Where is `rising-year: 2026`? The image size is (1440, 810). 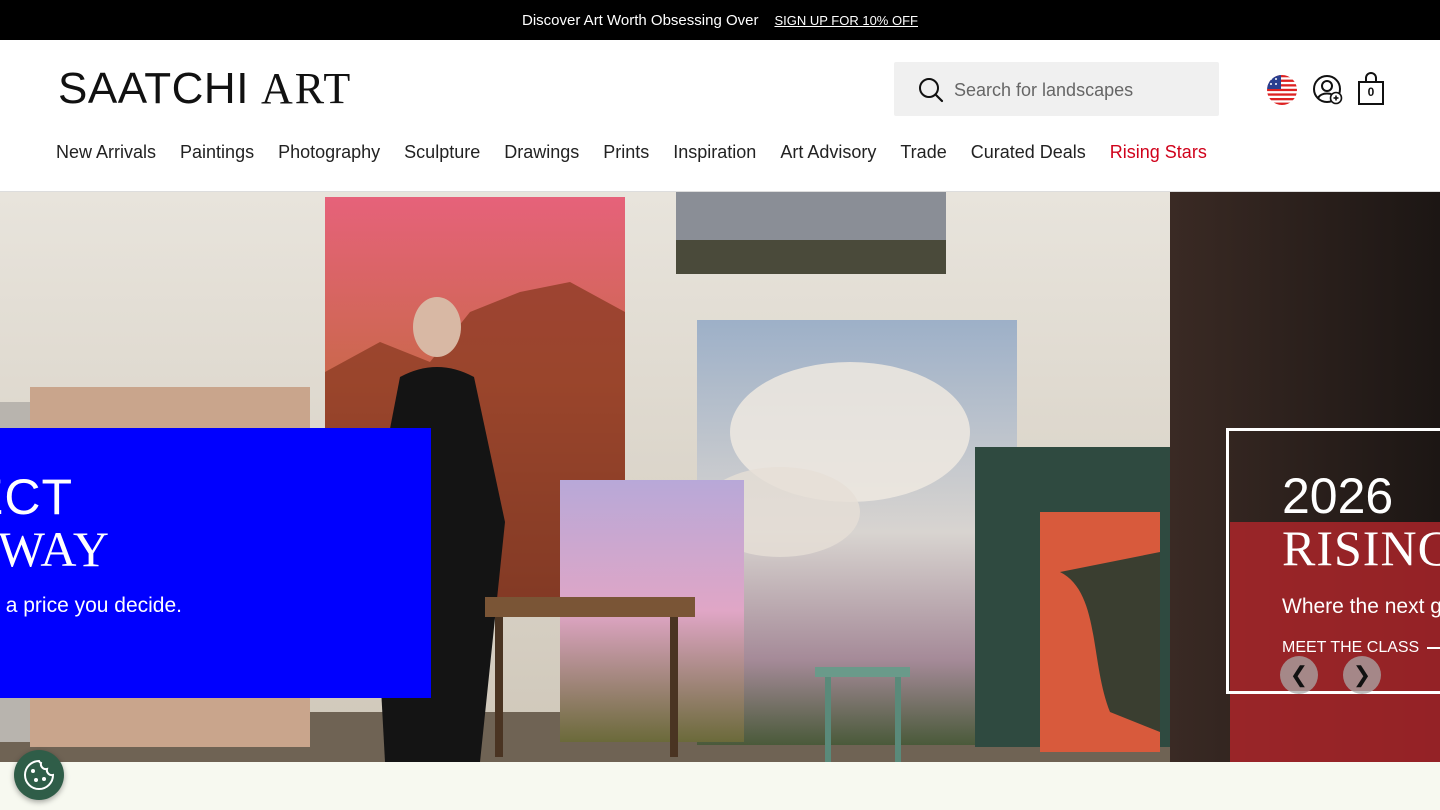
rising-year: 2026 is located at coordinates (1338, 496).